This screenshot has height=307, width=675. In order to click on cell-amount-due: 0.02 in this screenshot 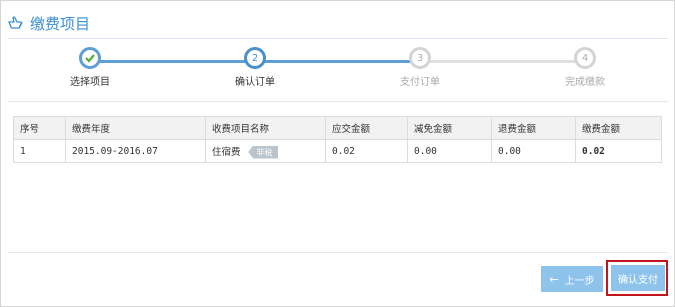, I will do `click(366, 151)`.